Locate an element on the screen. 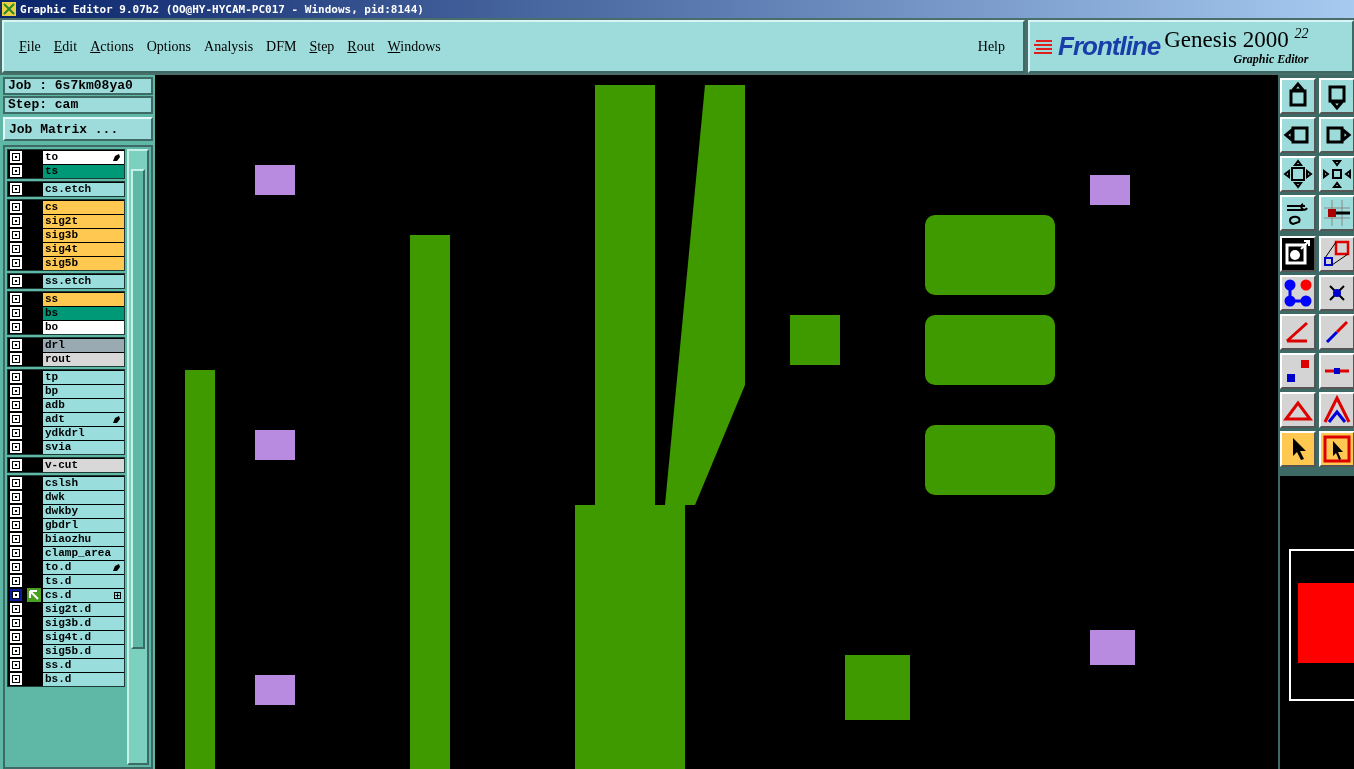  layer-row: rout is located at coordinates (66, 359).